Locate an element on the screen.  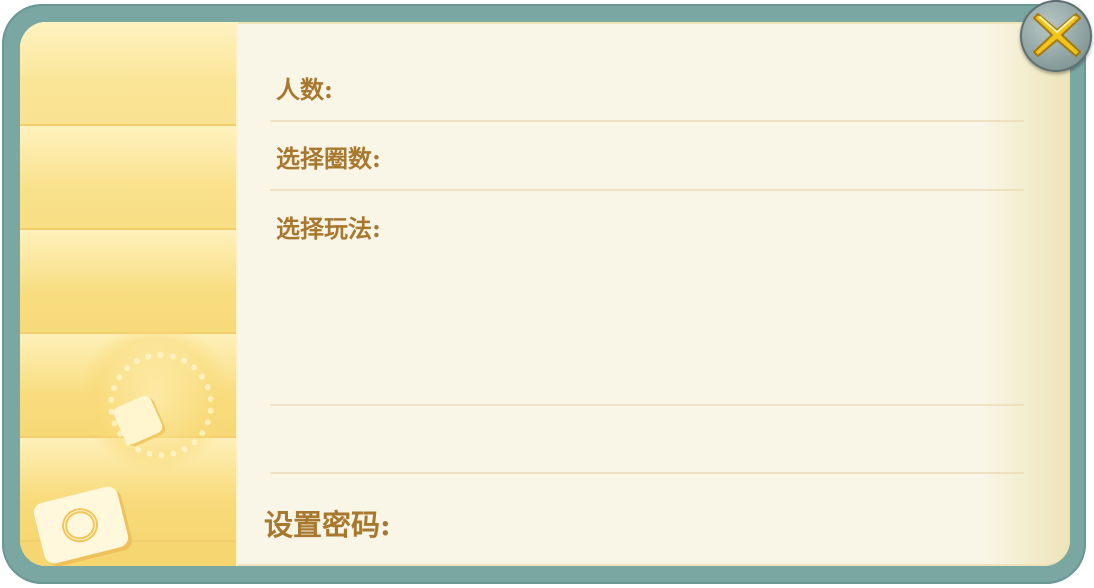
close-x-icon is located at coordinates (1057, 35).